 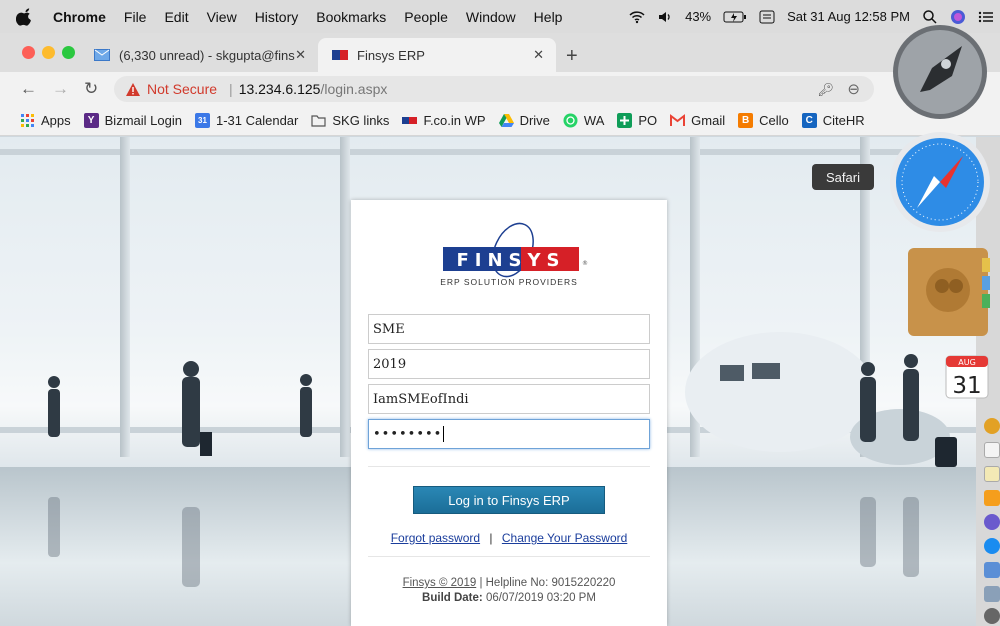 What do you see at coordinates (843, 177) in the screenshot?
I see `dock-tooltip: Safari` at bounding box center [843, 177].